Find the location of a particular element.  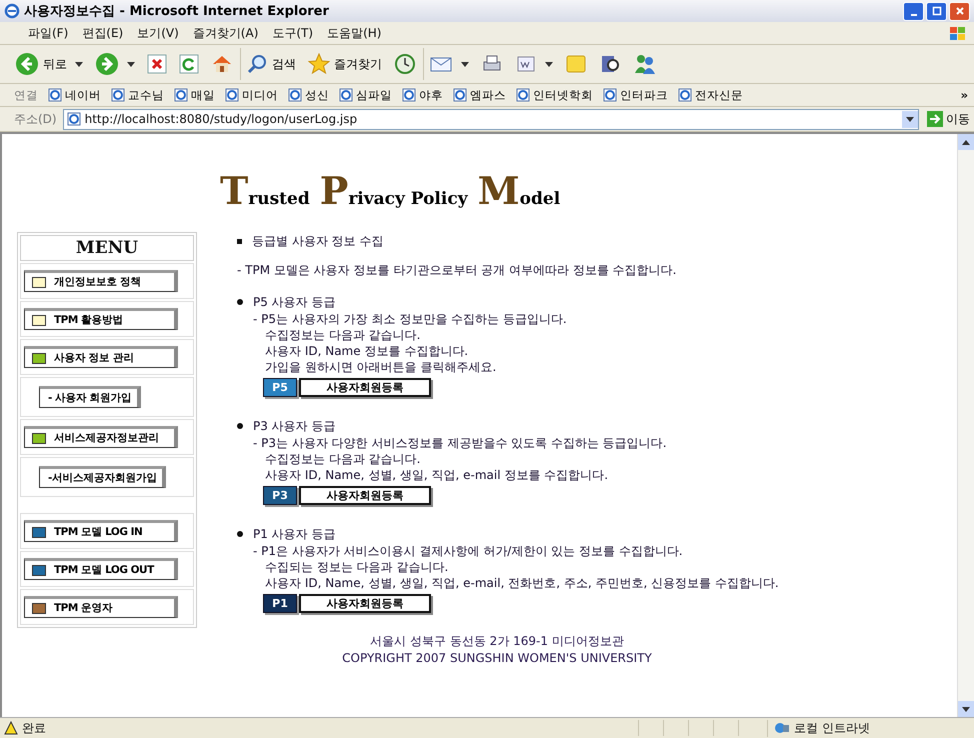

menu-button: TPM 활용방법 is located at coordinates (101, 319).